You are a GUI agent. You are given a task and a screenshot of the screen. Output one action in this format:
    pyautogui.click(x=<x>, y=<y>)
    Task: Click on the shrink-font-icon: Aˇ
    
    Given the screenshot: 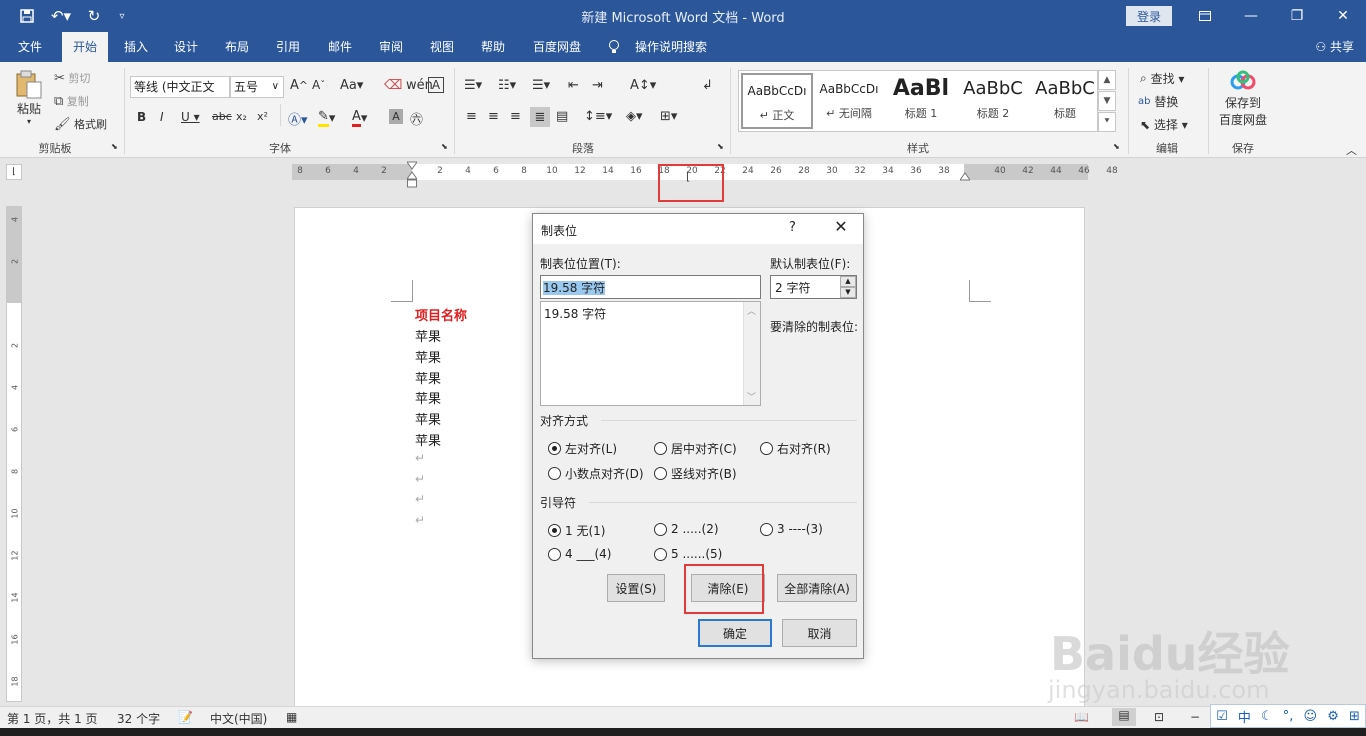 What is the action you would take?
    pyautogui.click(x=318, y=85)
    